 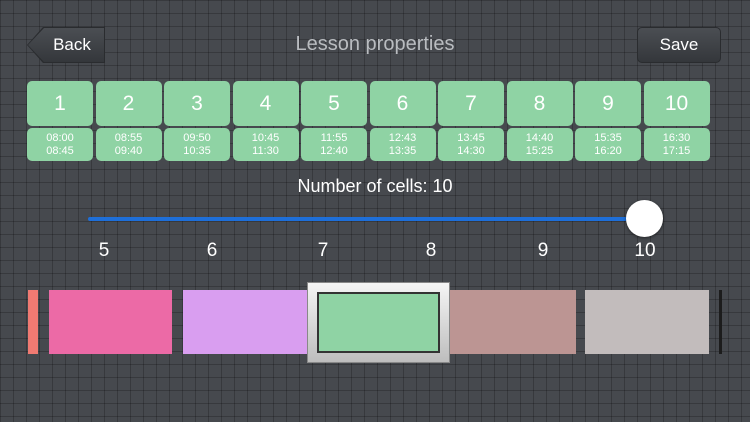 What do you see at coordinates (368, 219) in the screenshot?
I see `cell-count-slider-track` at bounding box center [368, 219].